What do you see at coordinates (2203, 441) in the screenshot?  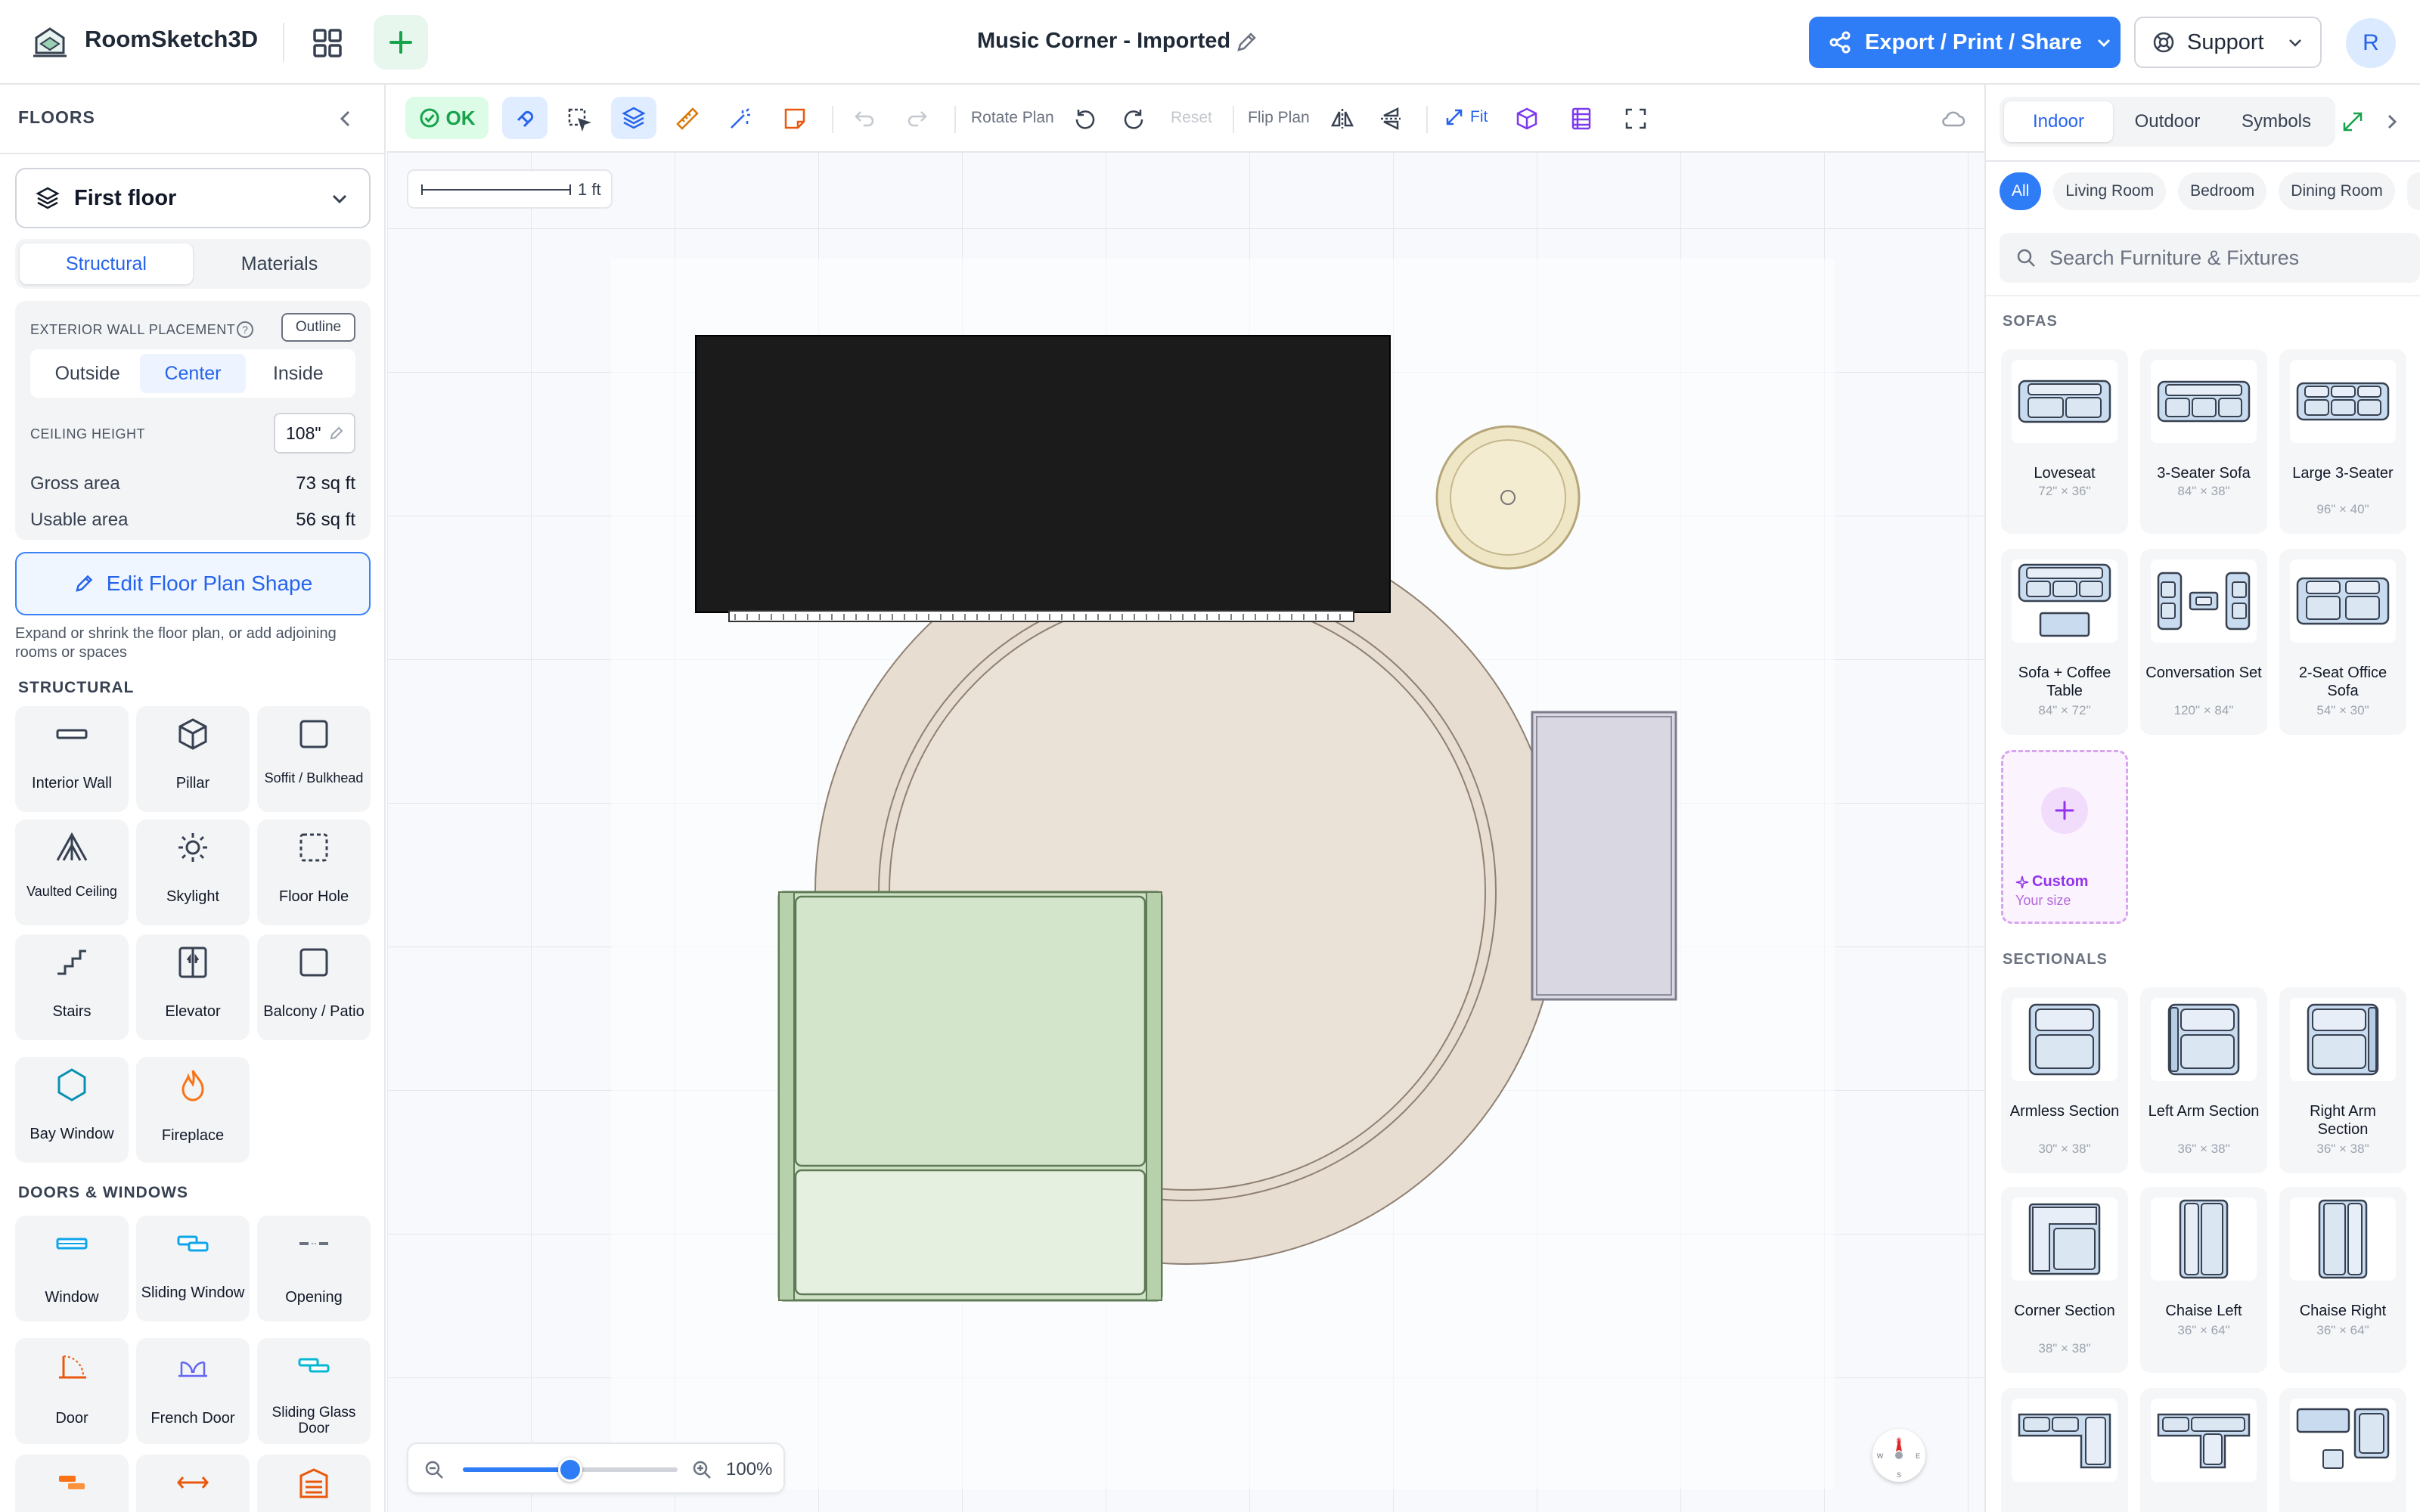 I see `furniture-3-seater-sofa: 3-Seater Sofa 84" × 38"` at bounding box center [2203, 441].